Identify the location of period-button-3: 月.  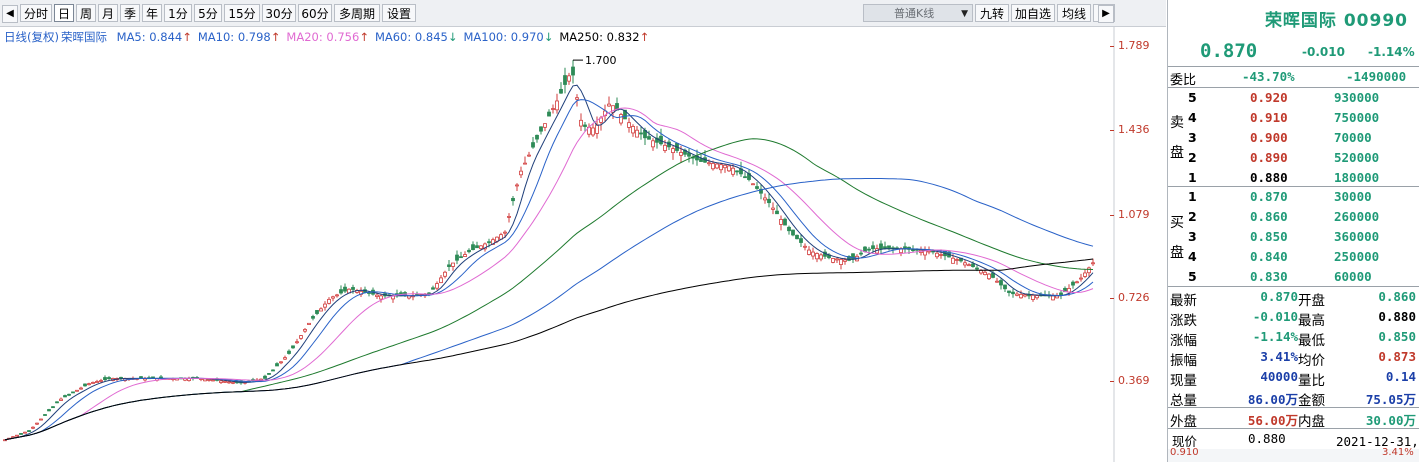
(108, 13).